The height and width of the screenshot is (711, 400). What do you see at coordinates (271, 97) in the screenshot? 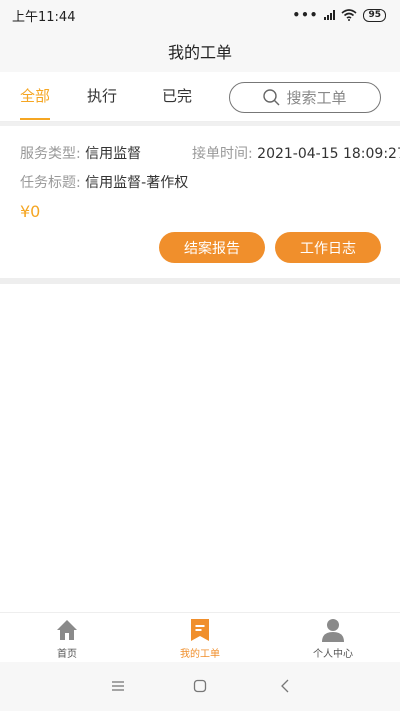
I see `search-icon` at bounding box center [271, 97].